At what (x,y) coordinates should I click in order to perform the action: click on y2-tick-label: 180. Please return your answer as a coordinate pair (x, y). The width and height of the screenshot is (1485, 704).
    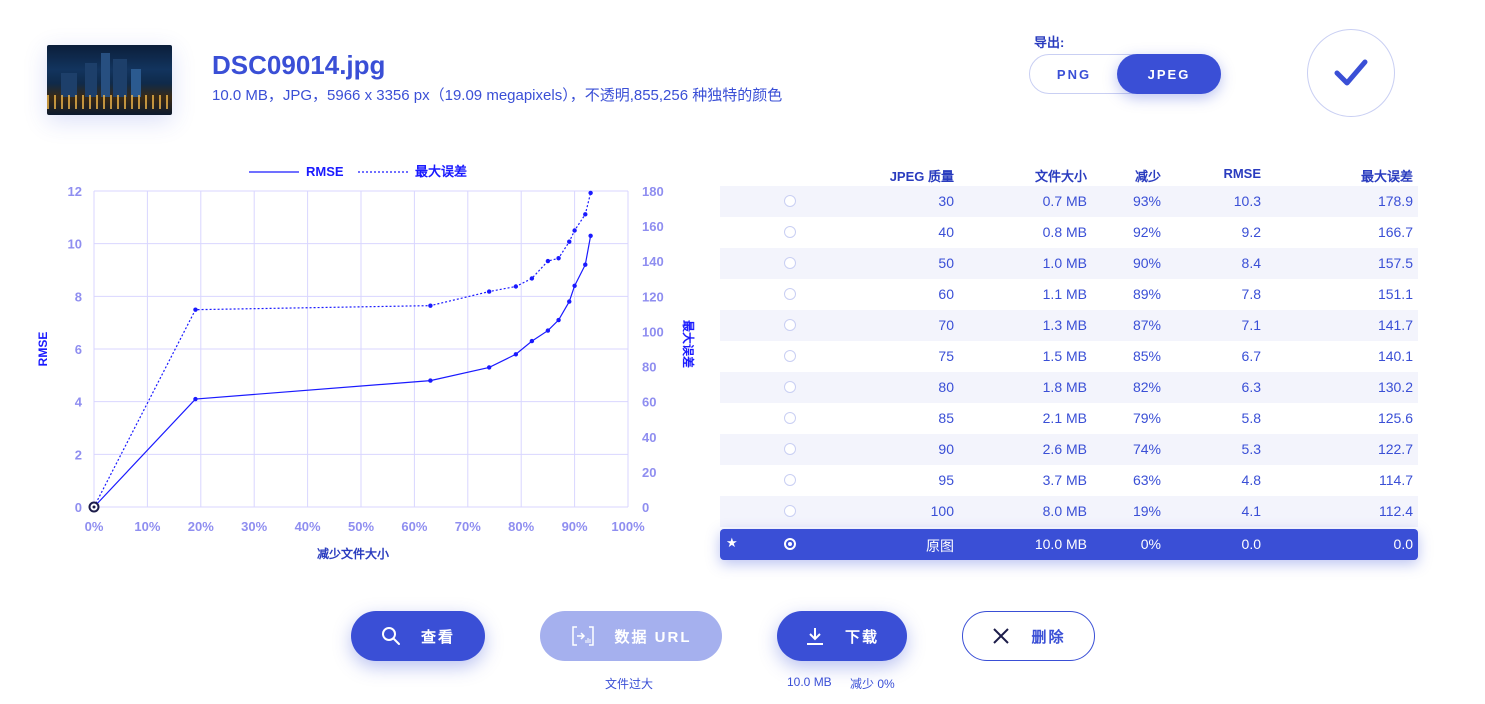
    Looking at the image, I should click on (653, 191).